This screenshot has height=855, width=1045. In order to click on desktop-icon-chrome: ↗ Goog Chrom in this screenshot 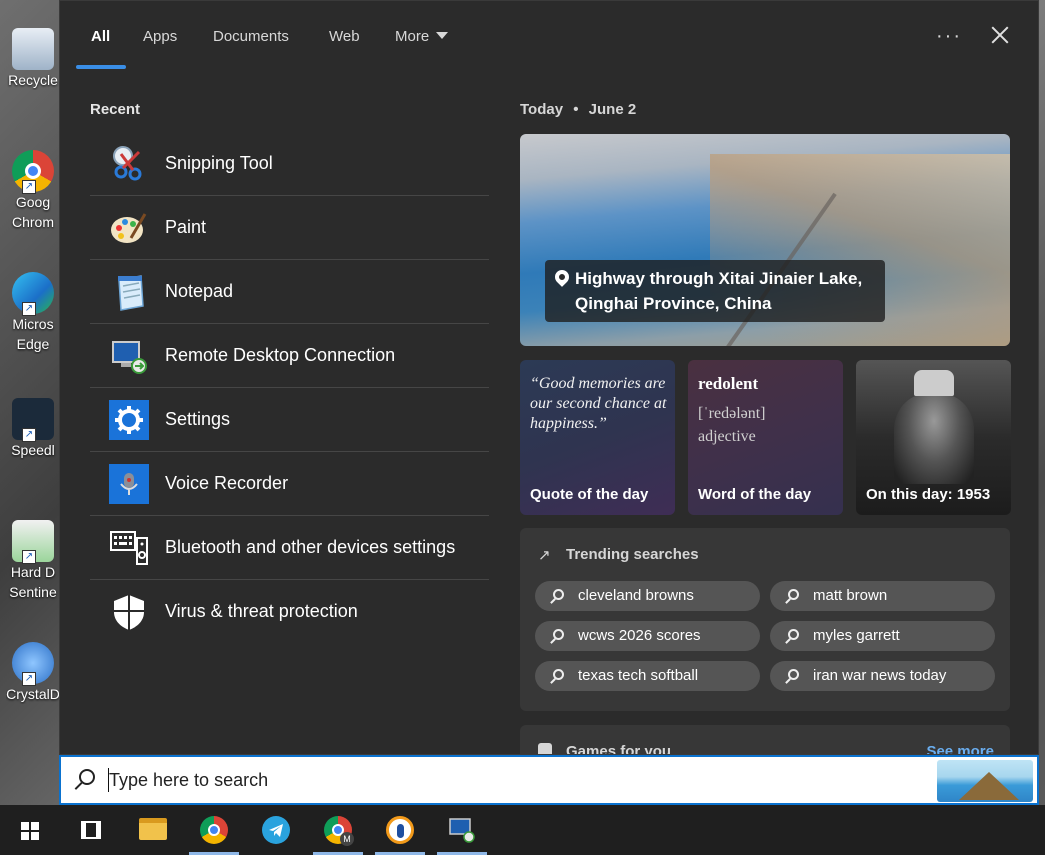, I will do `click(33, 191)`.